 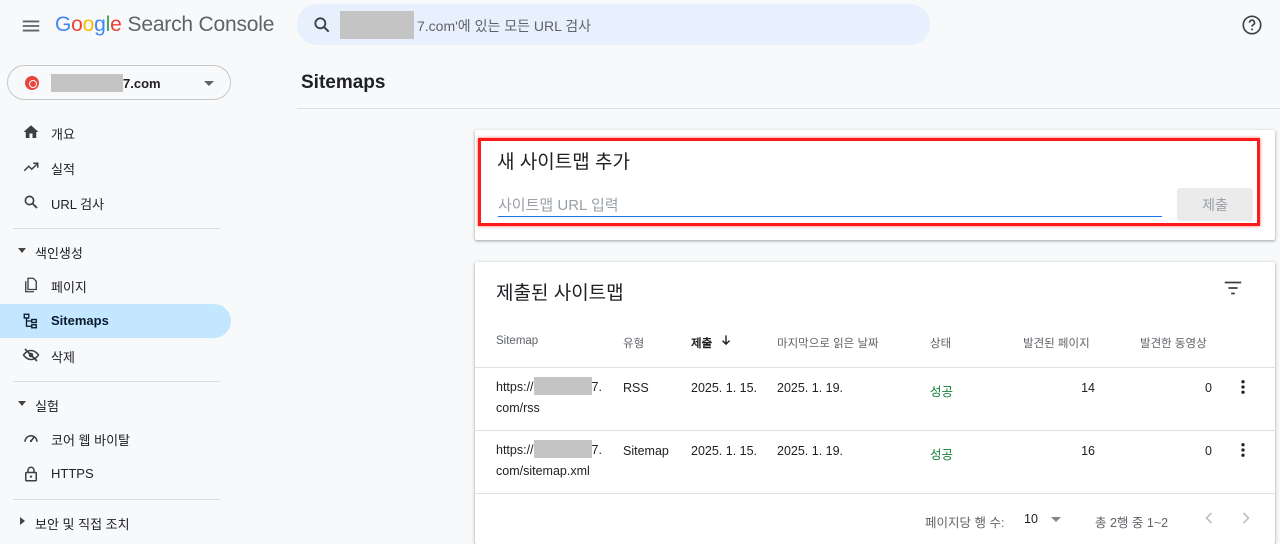 I want to click on search-placeholder: 7.com'에 있는 모든 URL 검사, so click(x=504, y=26).